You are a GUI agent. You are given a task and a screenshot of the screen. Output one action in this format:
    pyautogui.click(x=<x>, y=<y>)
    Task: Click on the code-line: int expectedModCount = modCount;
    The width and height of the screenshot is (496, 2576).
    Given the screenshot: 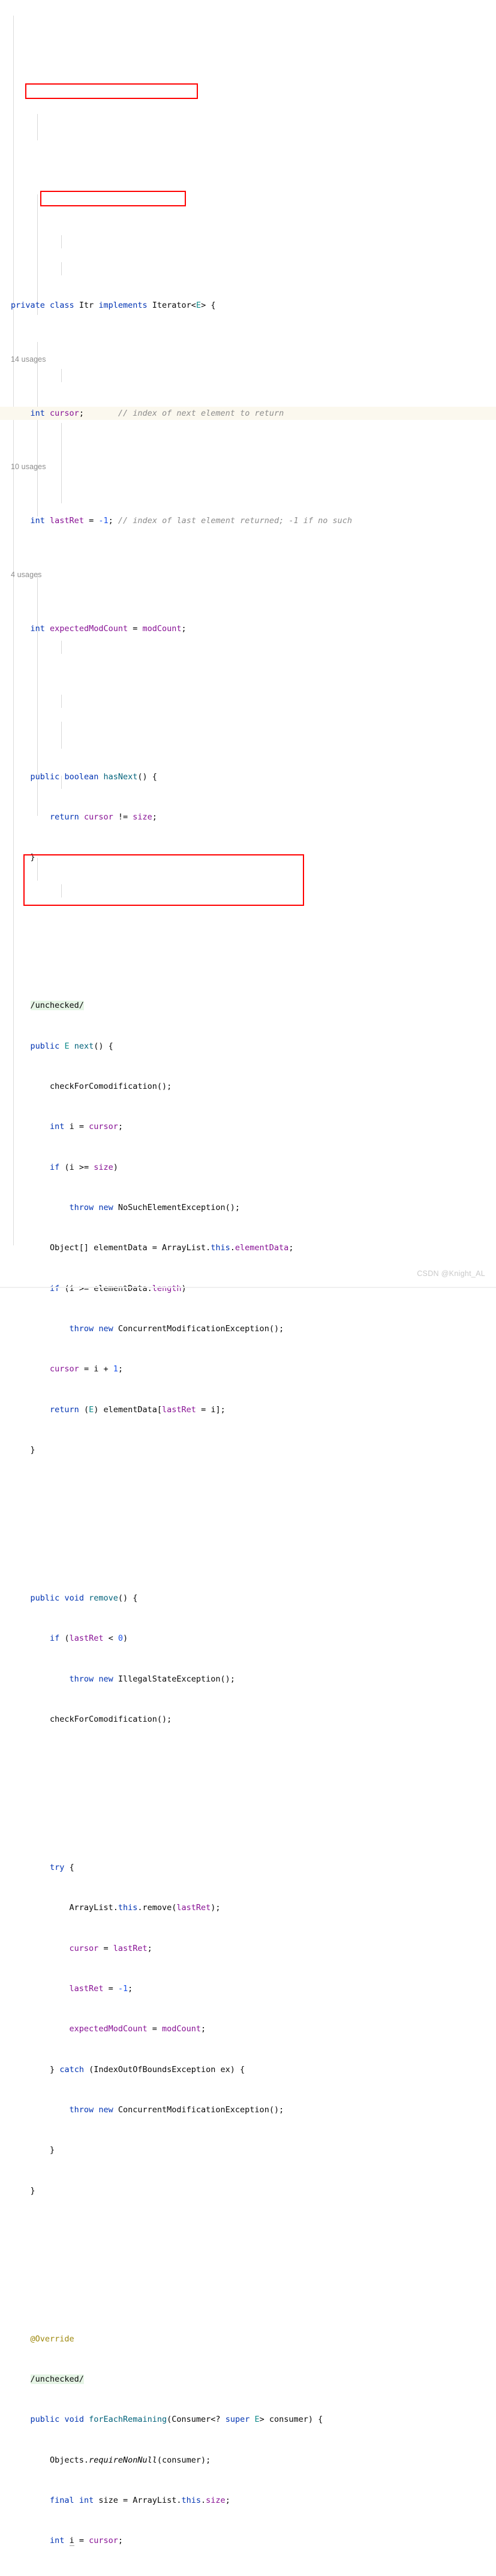 What is the action you would take?
    pyautogui.click(x=248, y=628)
    